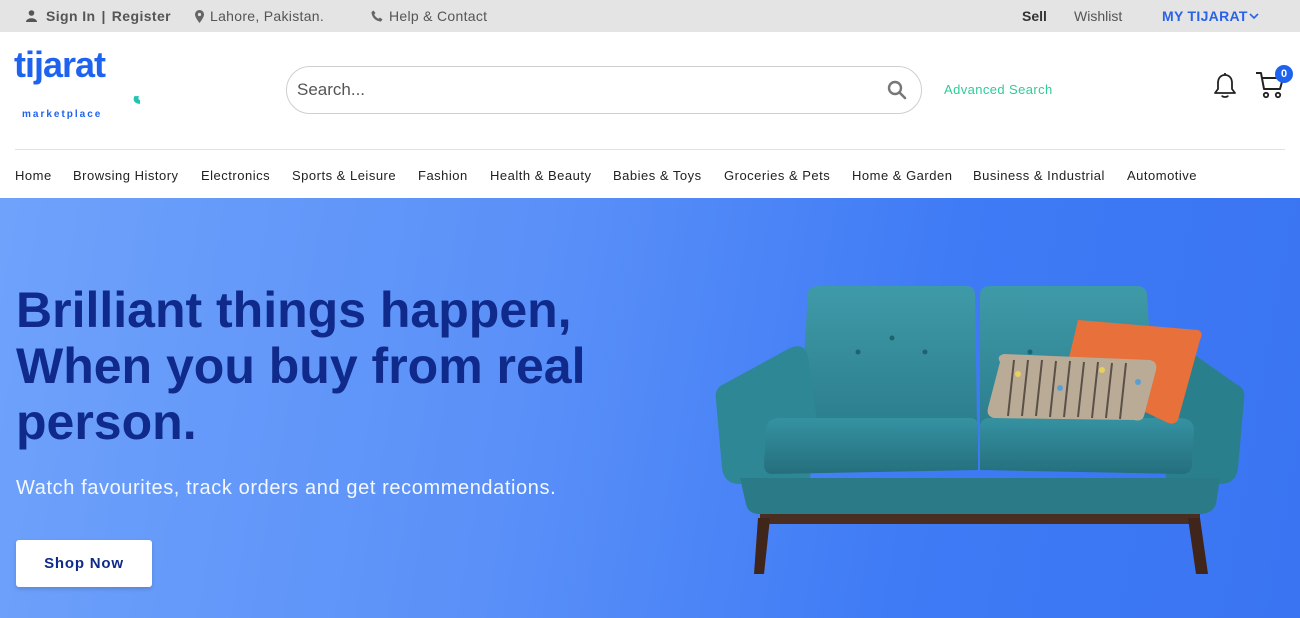 This screenshot has width=1300, height=618. What do you see at coordinates (377, 16) in the screenshot?
I see `phone-icon` at bounding box center [377, 16].